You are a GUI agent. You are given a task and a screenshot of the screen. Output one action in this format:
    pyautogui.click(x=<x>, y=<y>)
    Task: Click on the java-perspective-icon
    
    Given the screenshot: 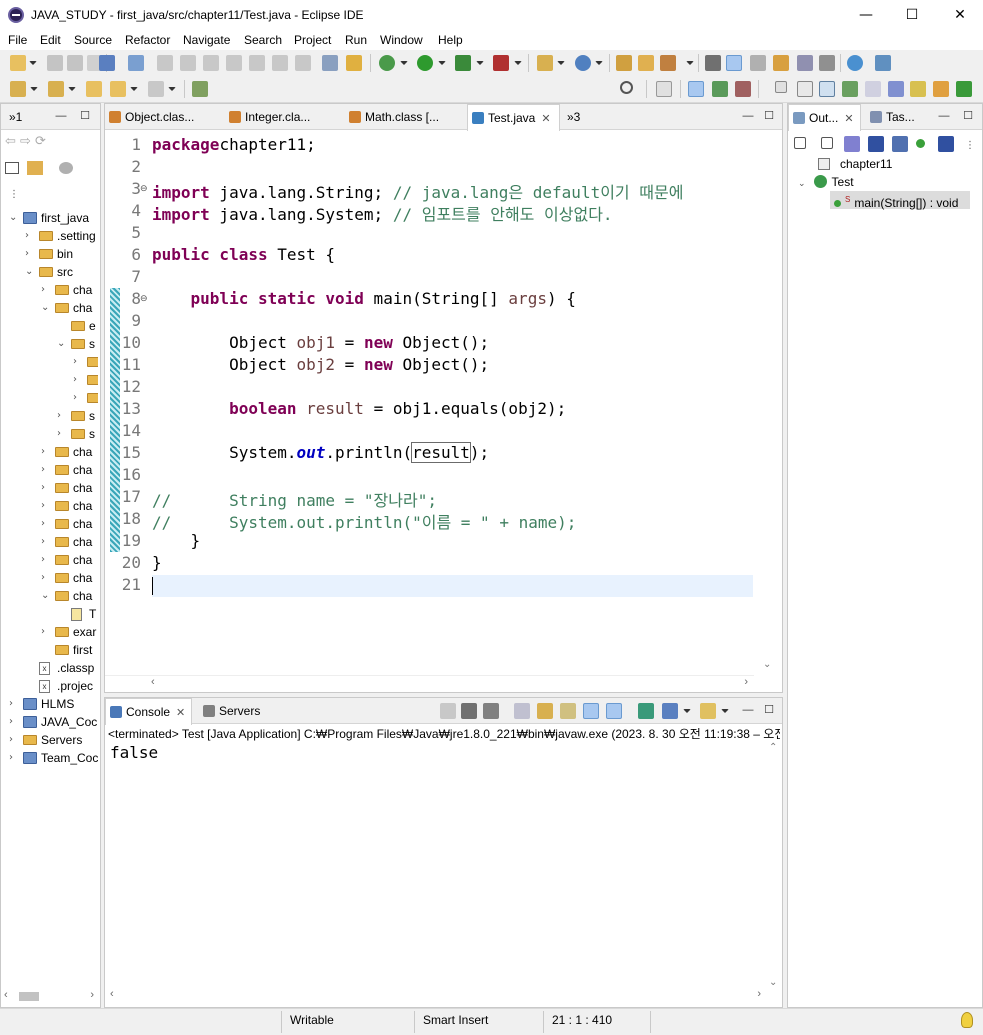 What is the action you would take?
    pyautogui.click(x=696, y=89)
    